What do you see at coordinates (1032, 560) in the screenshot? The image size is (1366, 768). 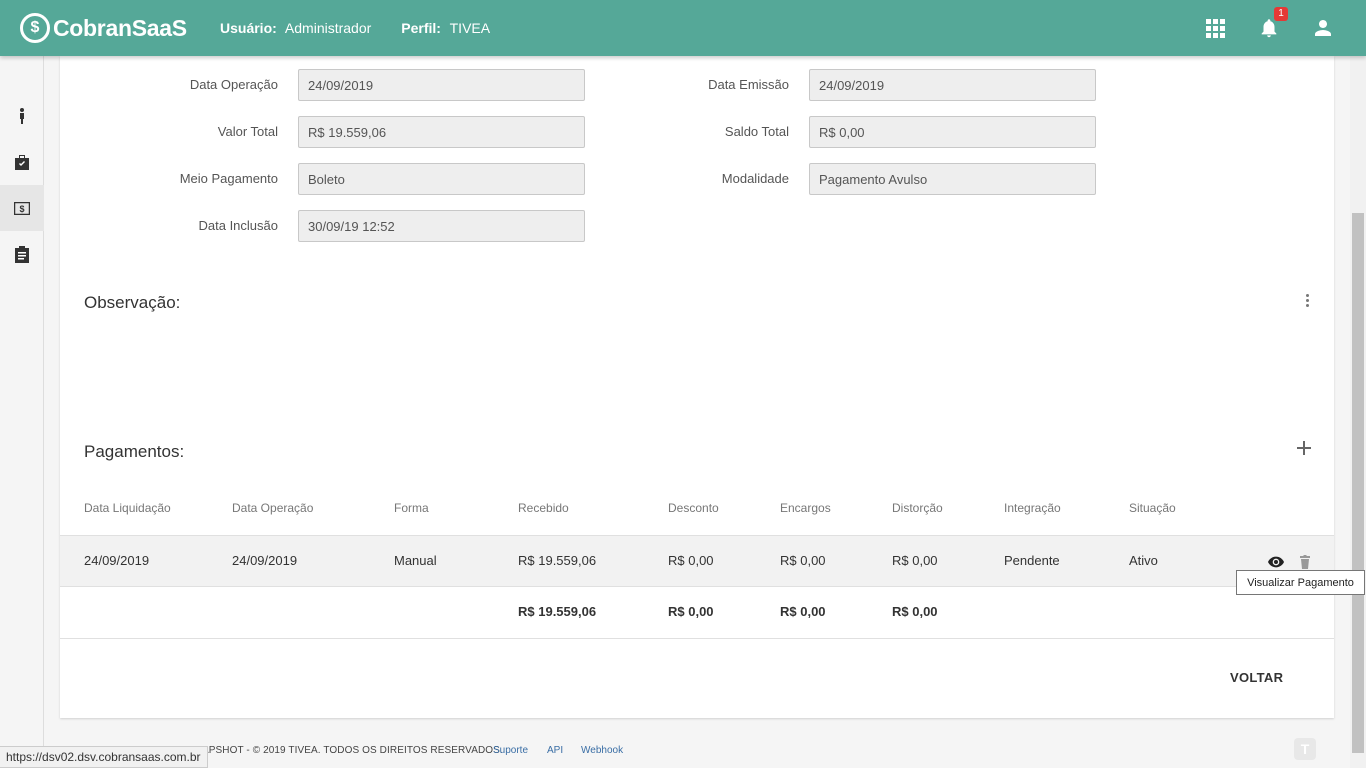 I see `cell-integracao: Pendente` at bounding box center [1032, 560].